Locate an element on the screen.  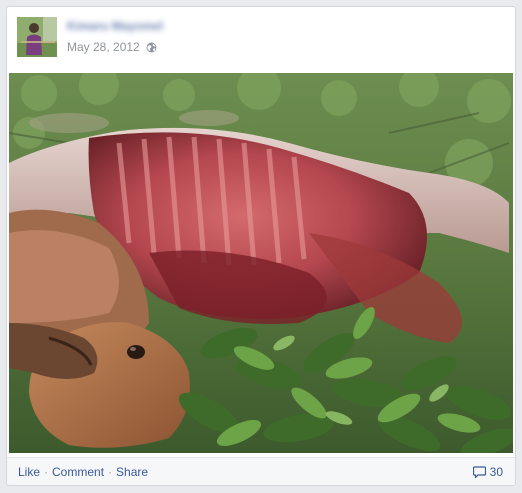
post-header: Kimaru Mayomel May 28, 2012 is located at coordinates (261, 40).